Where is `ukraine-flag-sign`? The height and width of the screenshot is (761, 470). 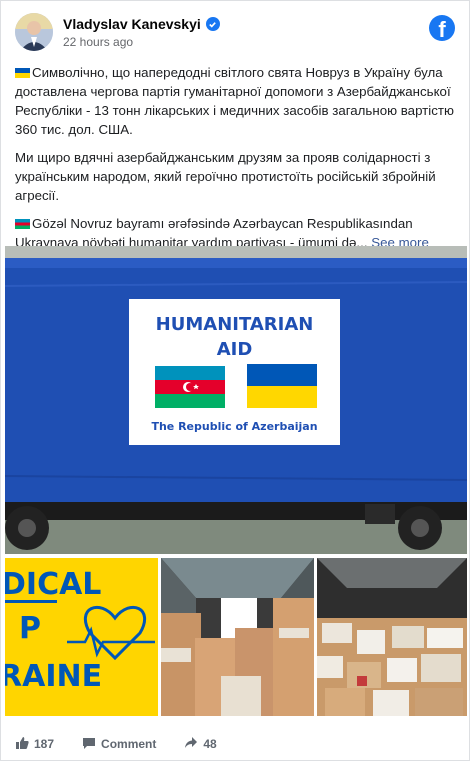 ukraine-flag-sign is located at coordinates (282, 386).